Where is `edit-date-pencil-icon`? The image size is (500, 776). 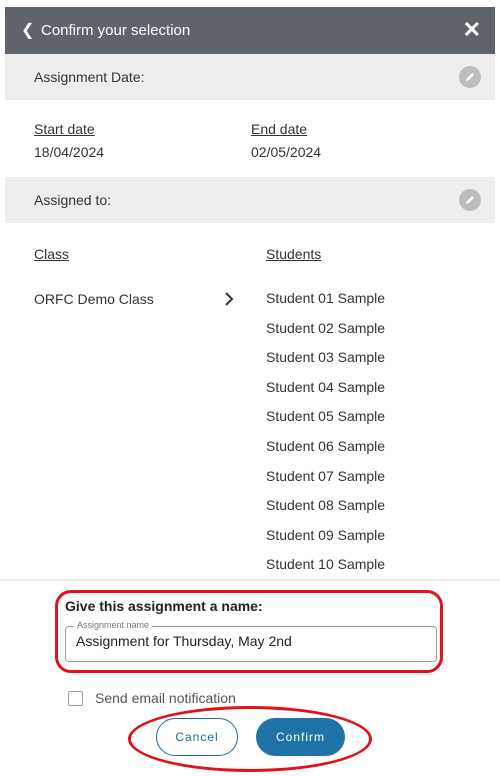 edit-date-pencil-icon is located at coordinates (470, 77).